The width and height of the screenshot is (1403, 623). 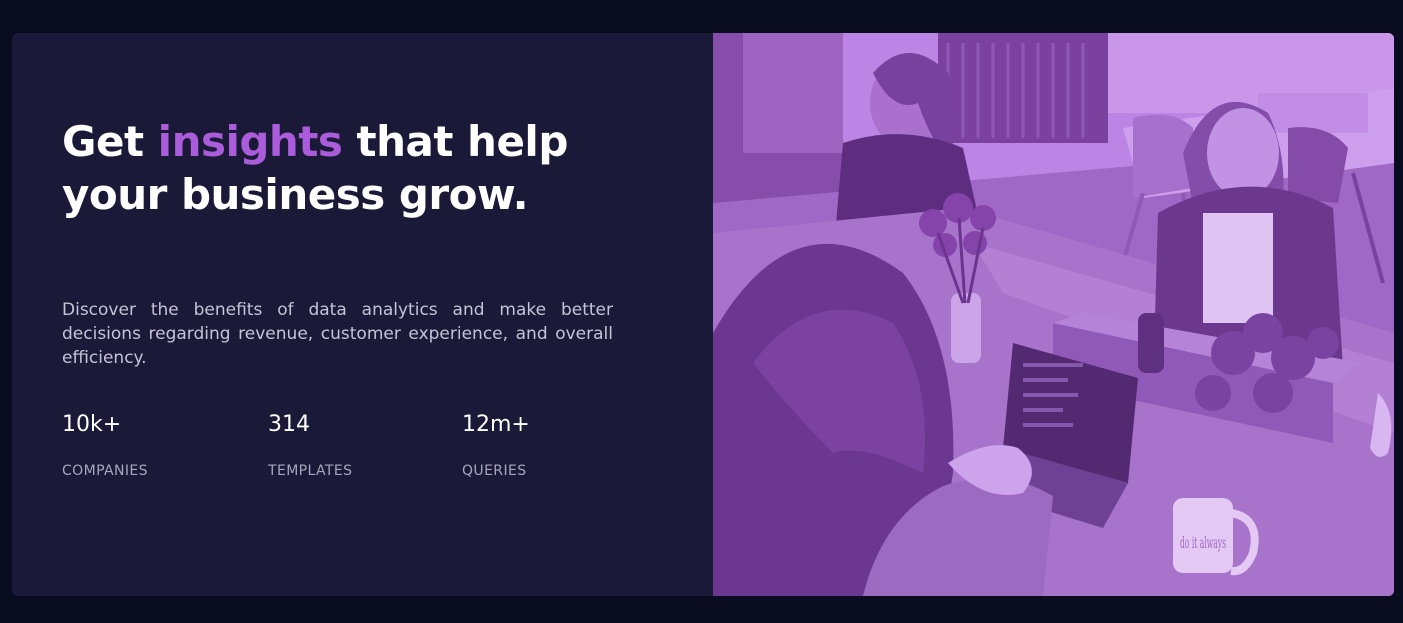 I want to click on stat-companies: 10k+ COMPANIES, so click(x=105, y=445).